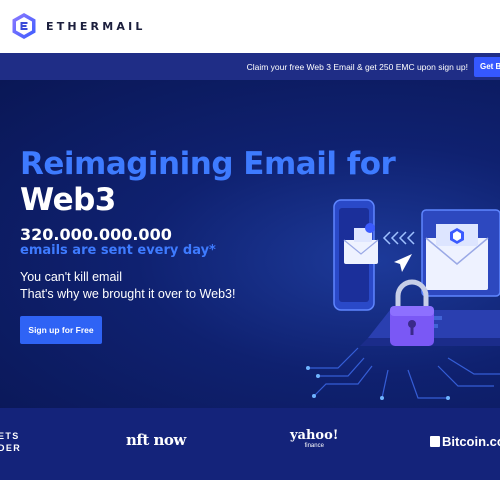 This screenshot has width=500, height=500. What do you see at coordinates (71, 277) in the screenshot?
I see `hero-subtext-line-1: You can't kill email` at bounding box center [71, 277].